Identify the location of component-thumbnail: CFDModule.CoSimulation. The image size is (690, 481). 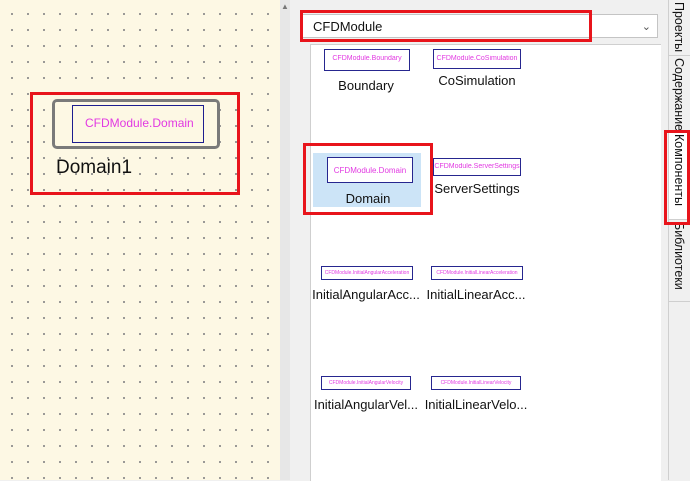
(477, 59).